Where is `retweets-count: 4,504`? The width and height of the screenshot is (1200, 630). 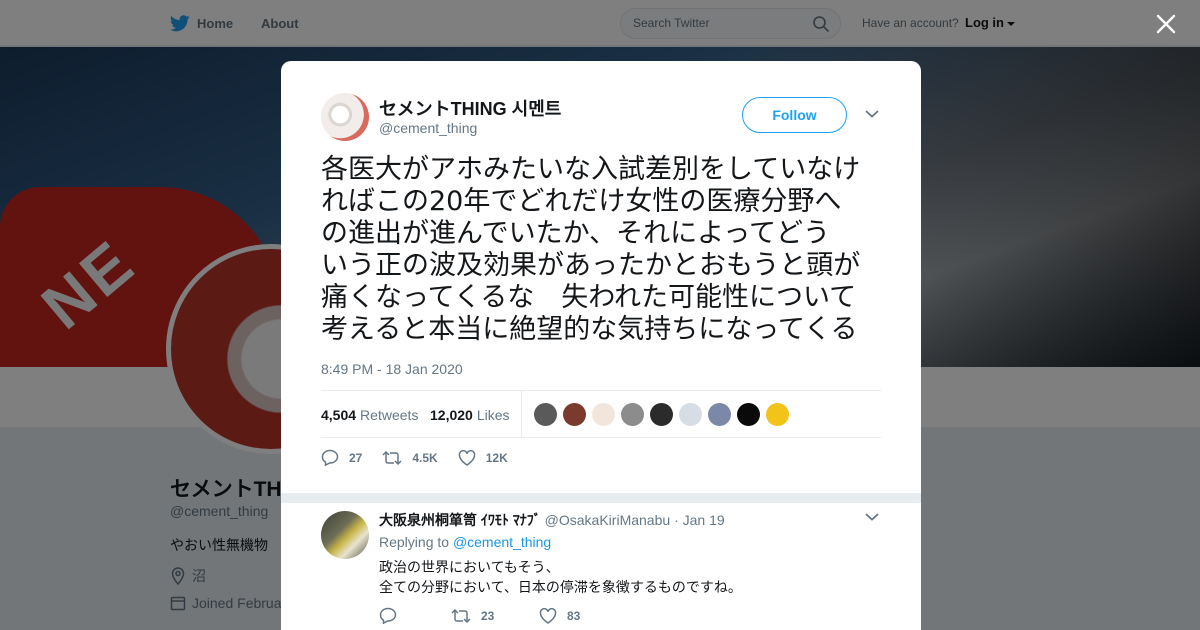
retweets-count: 4,504 is located at coordinates (339, 415).